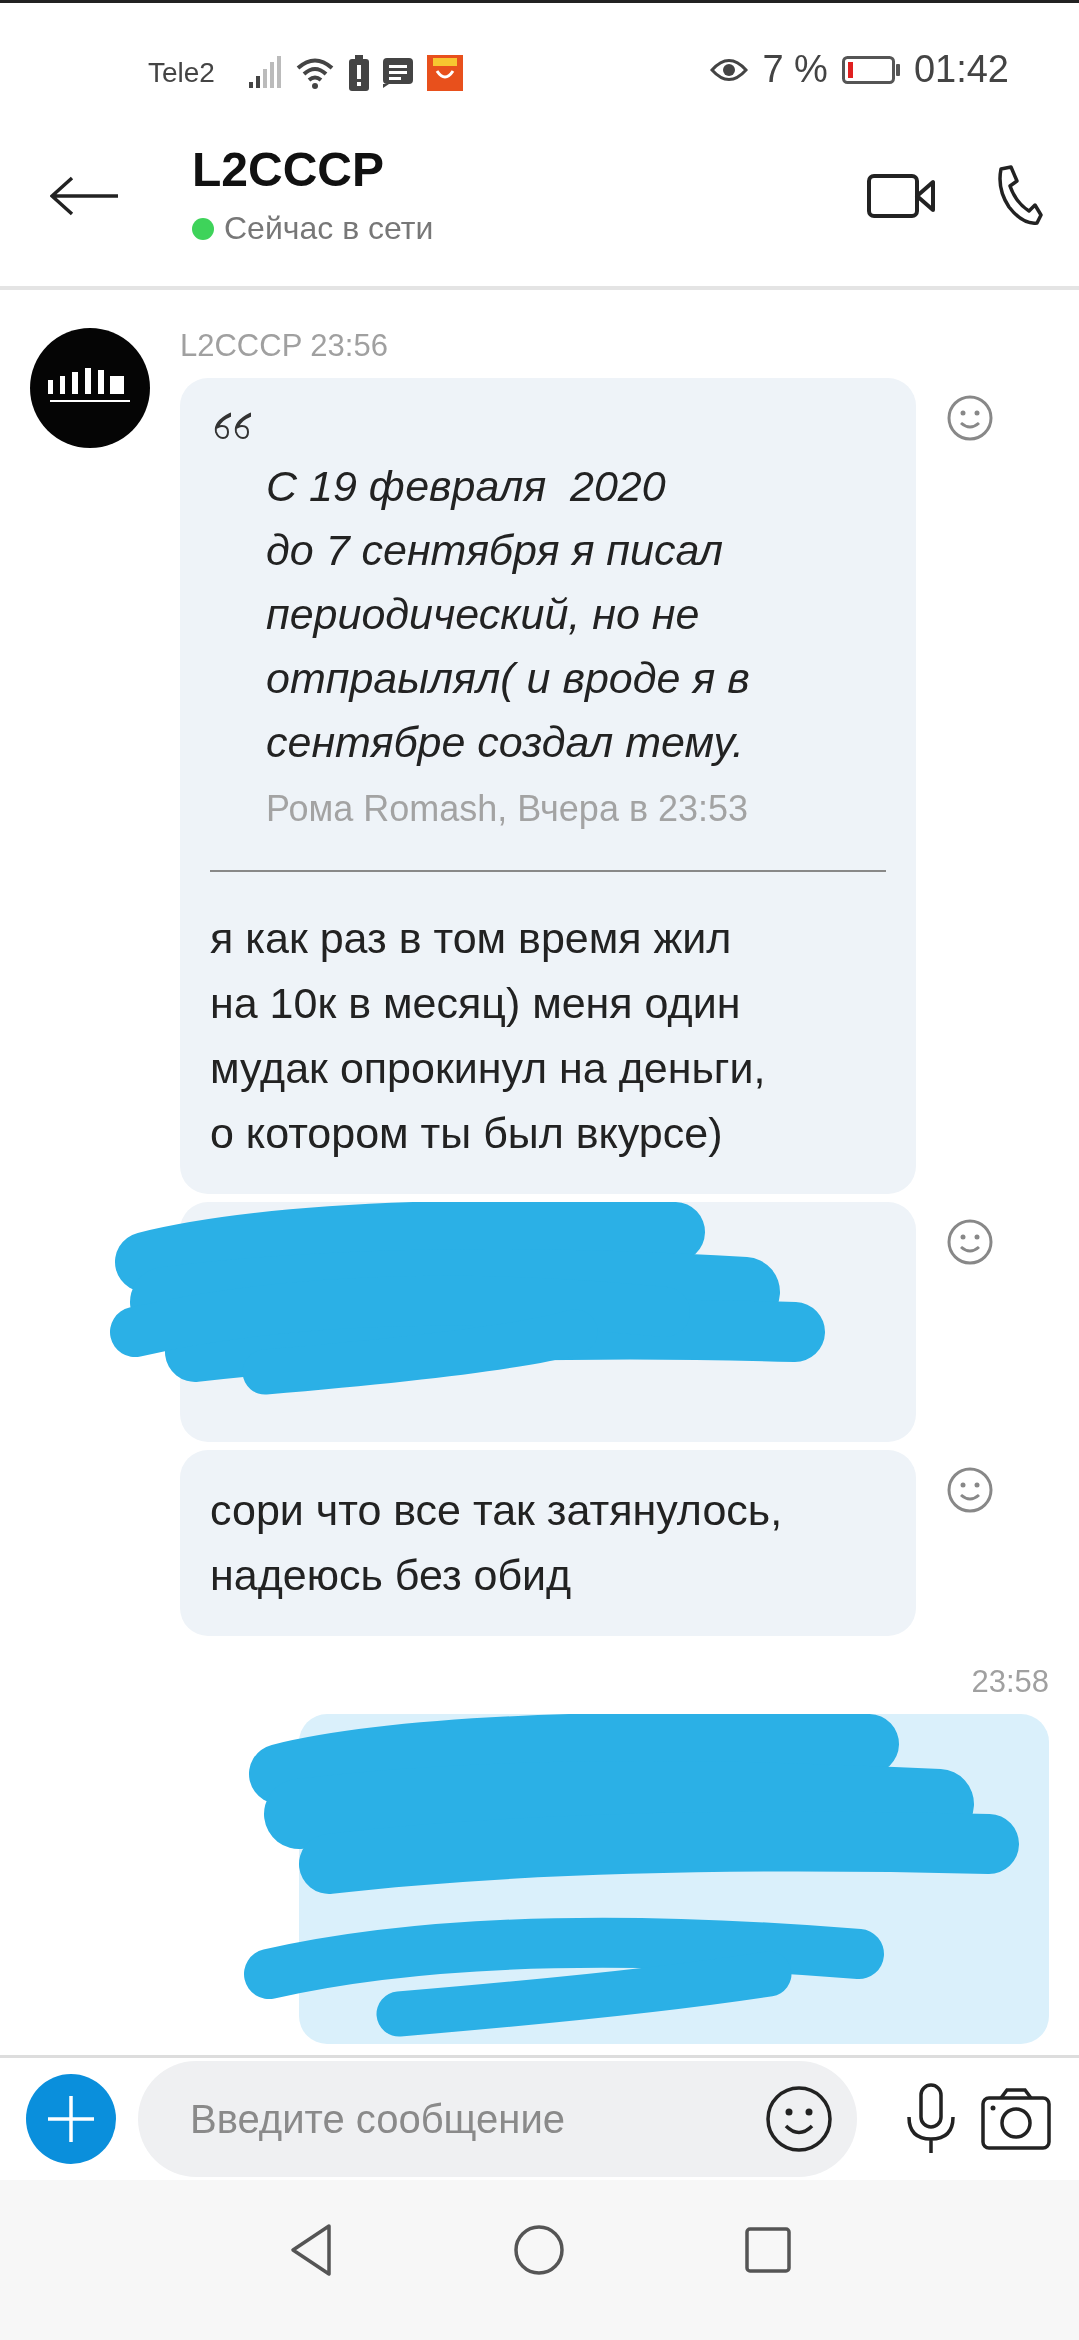  What do you see at coordinates (71, 2119) in the screenshot?
I see `add-button` at bounding box center [71, 2119].